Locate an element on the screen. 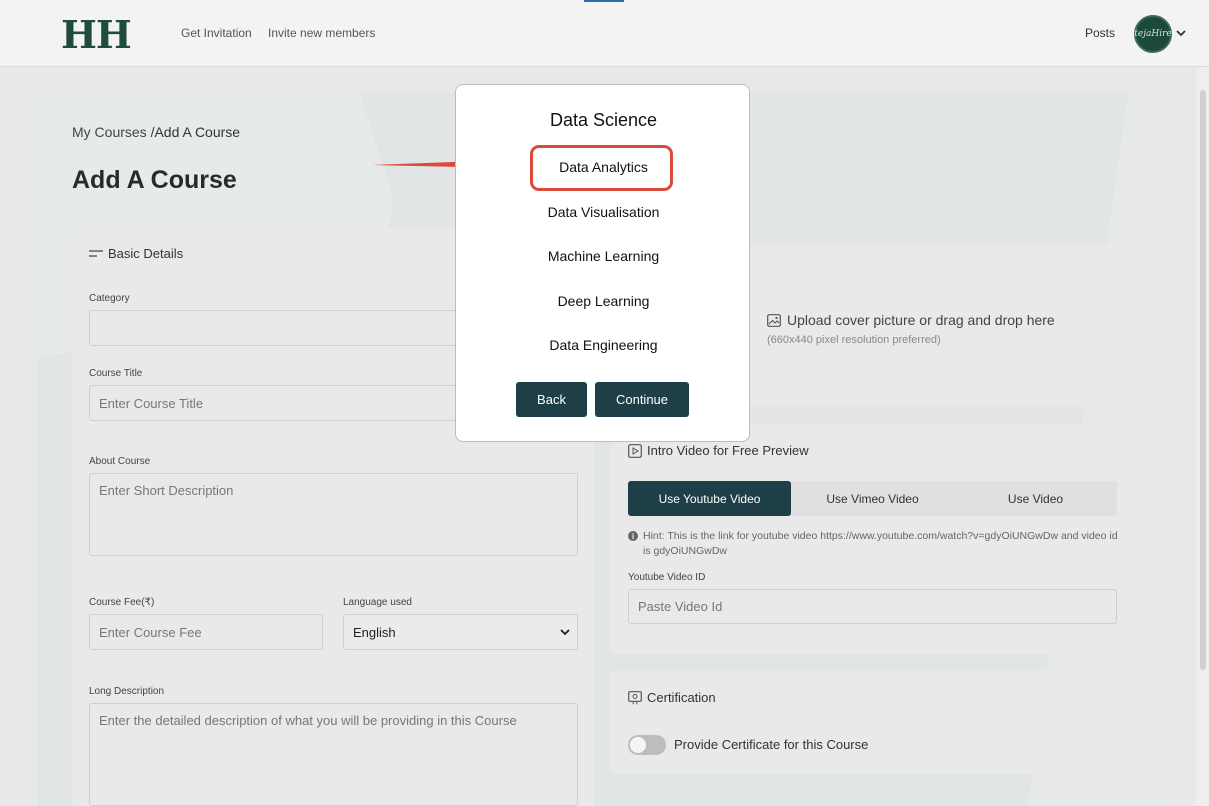  toggle-knob is located at coordinates (638, 745).